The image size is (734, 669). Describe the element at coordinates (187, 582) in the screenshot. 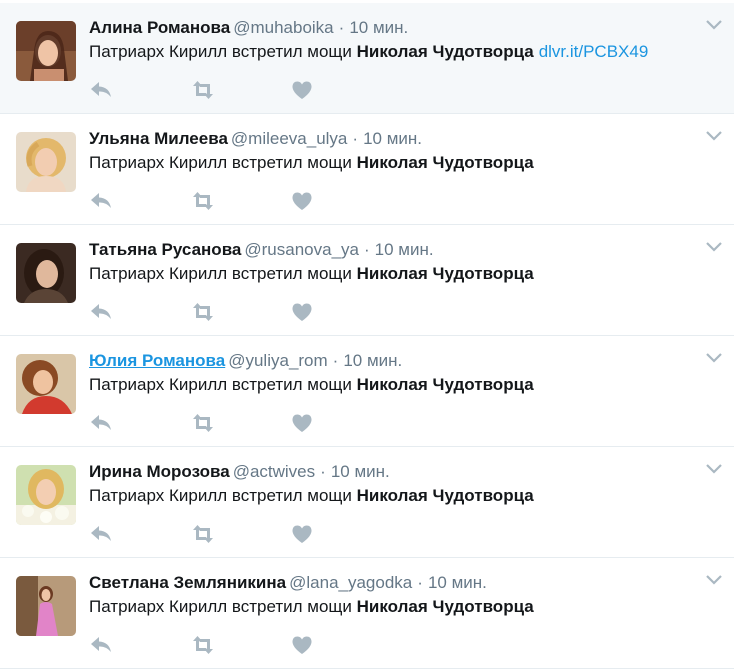

I see `author-name: Светлана Земляникина` at that location.